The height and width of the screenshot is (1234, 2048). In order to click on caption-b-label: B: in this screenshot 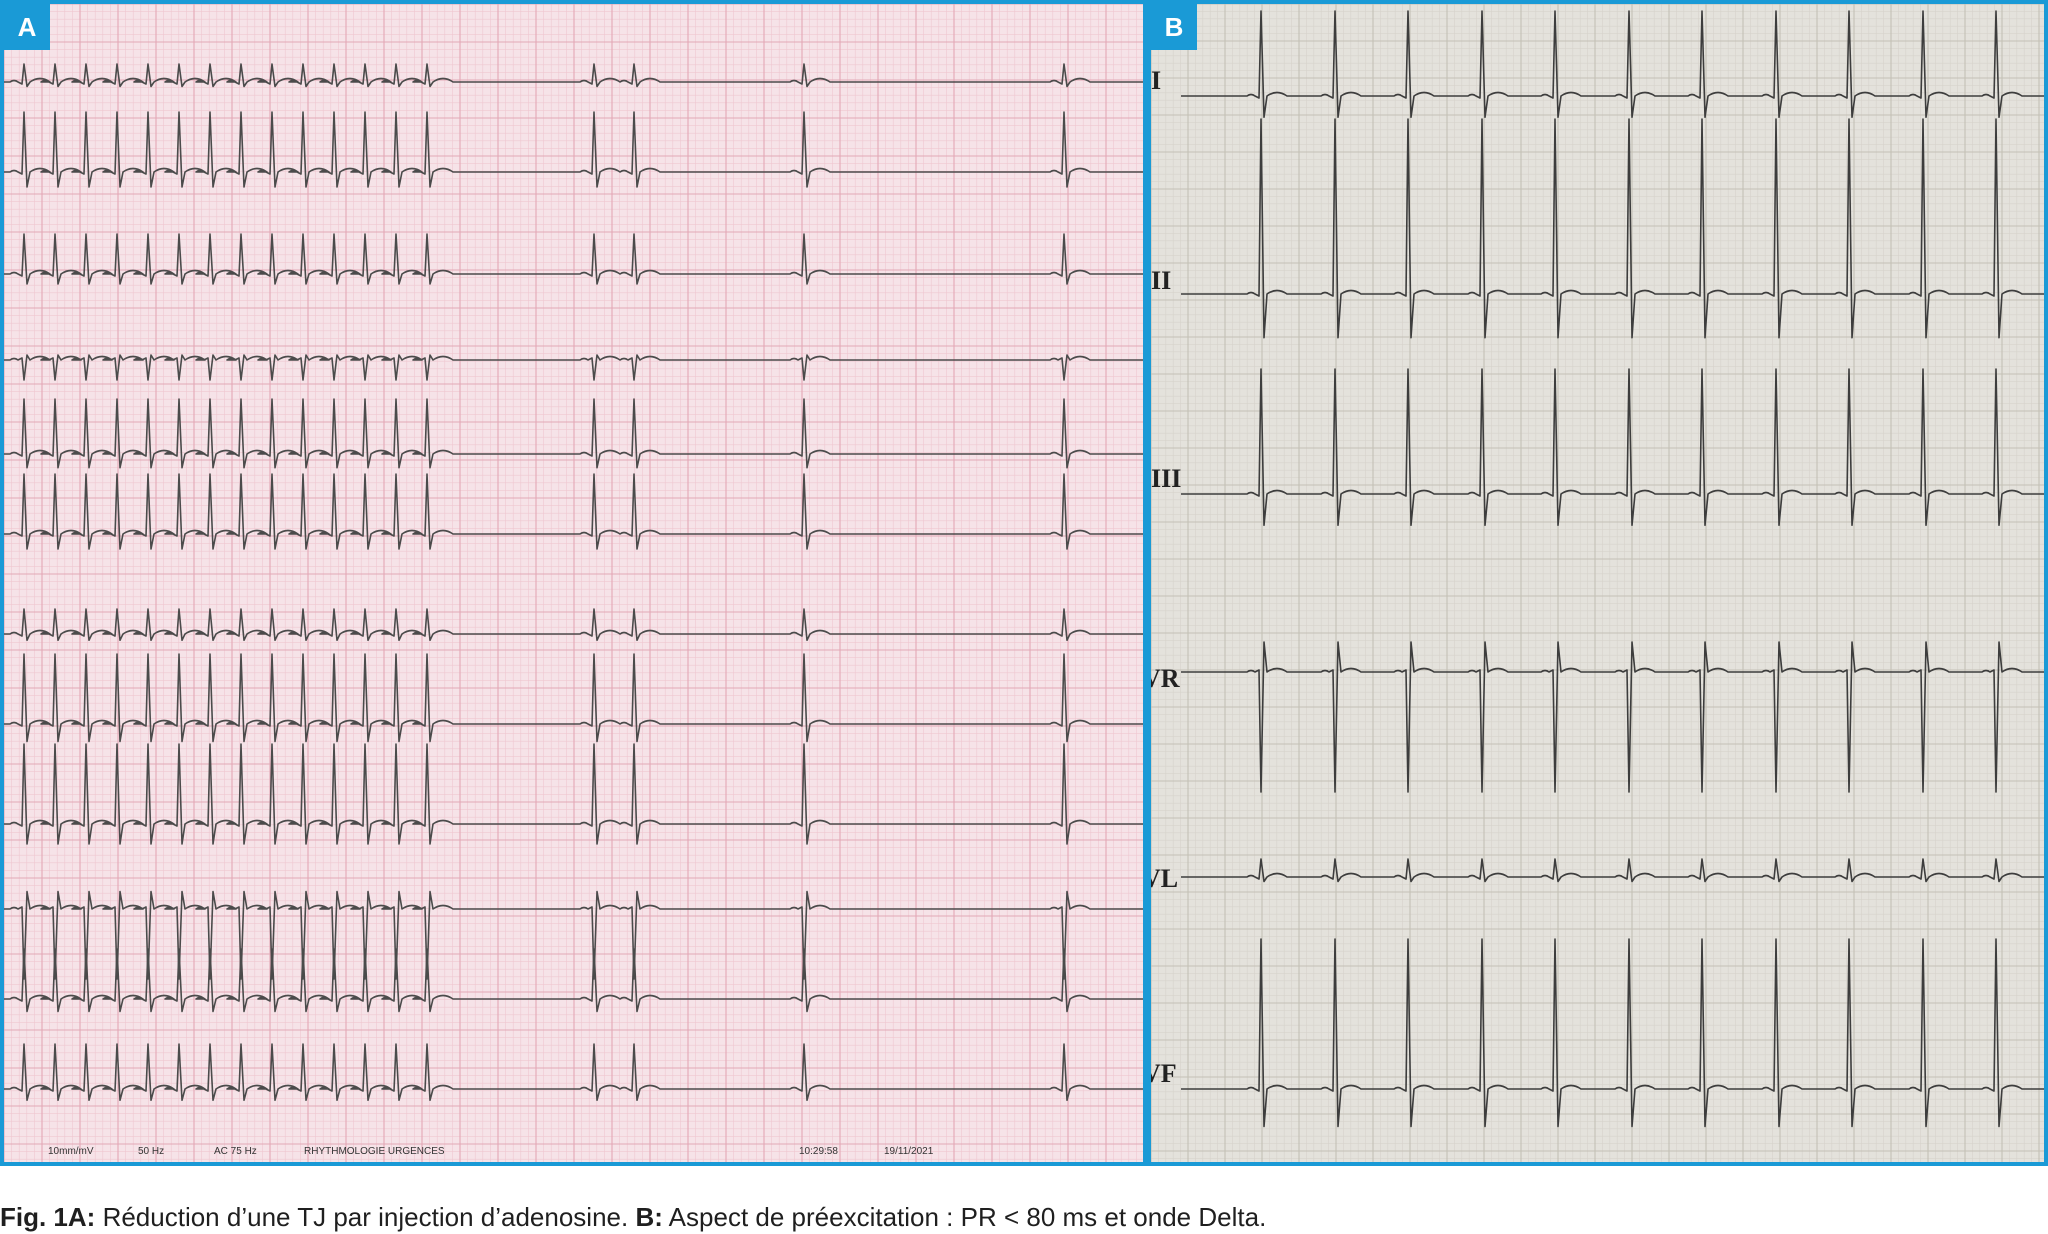, I will do `click(649, 1217)`.